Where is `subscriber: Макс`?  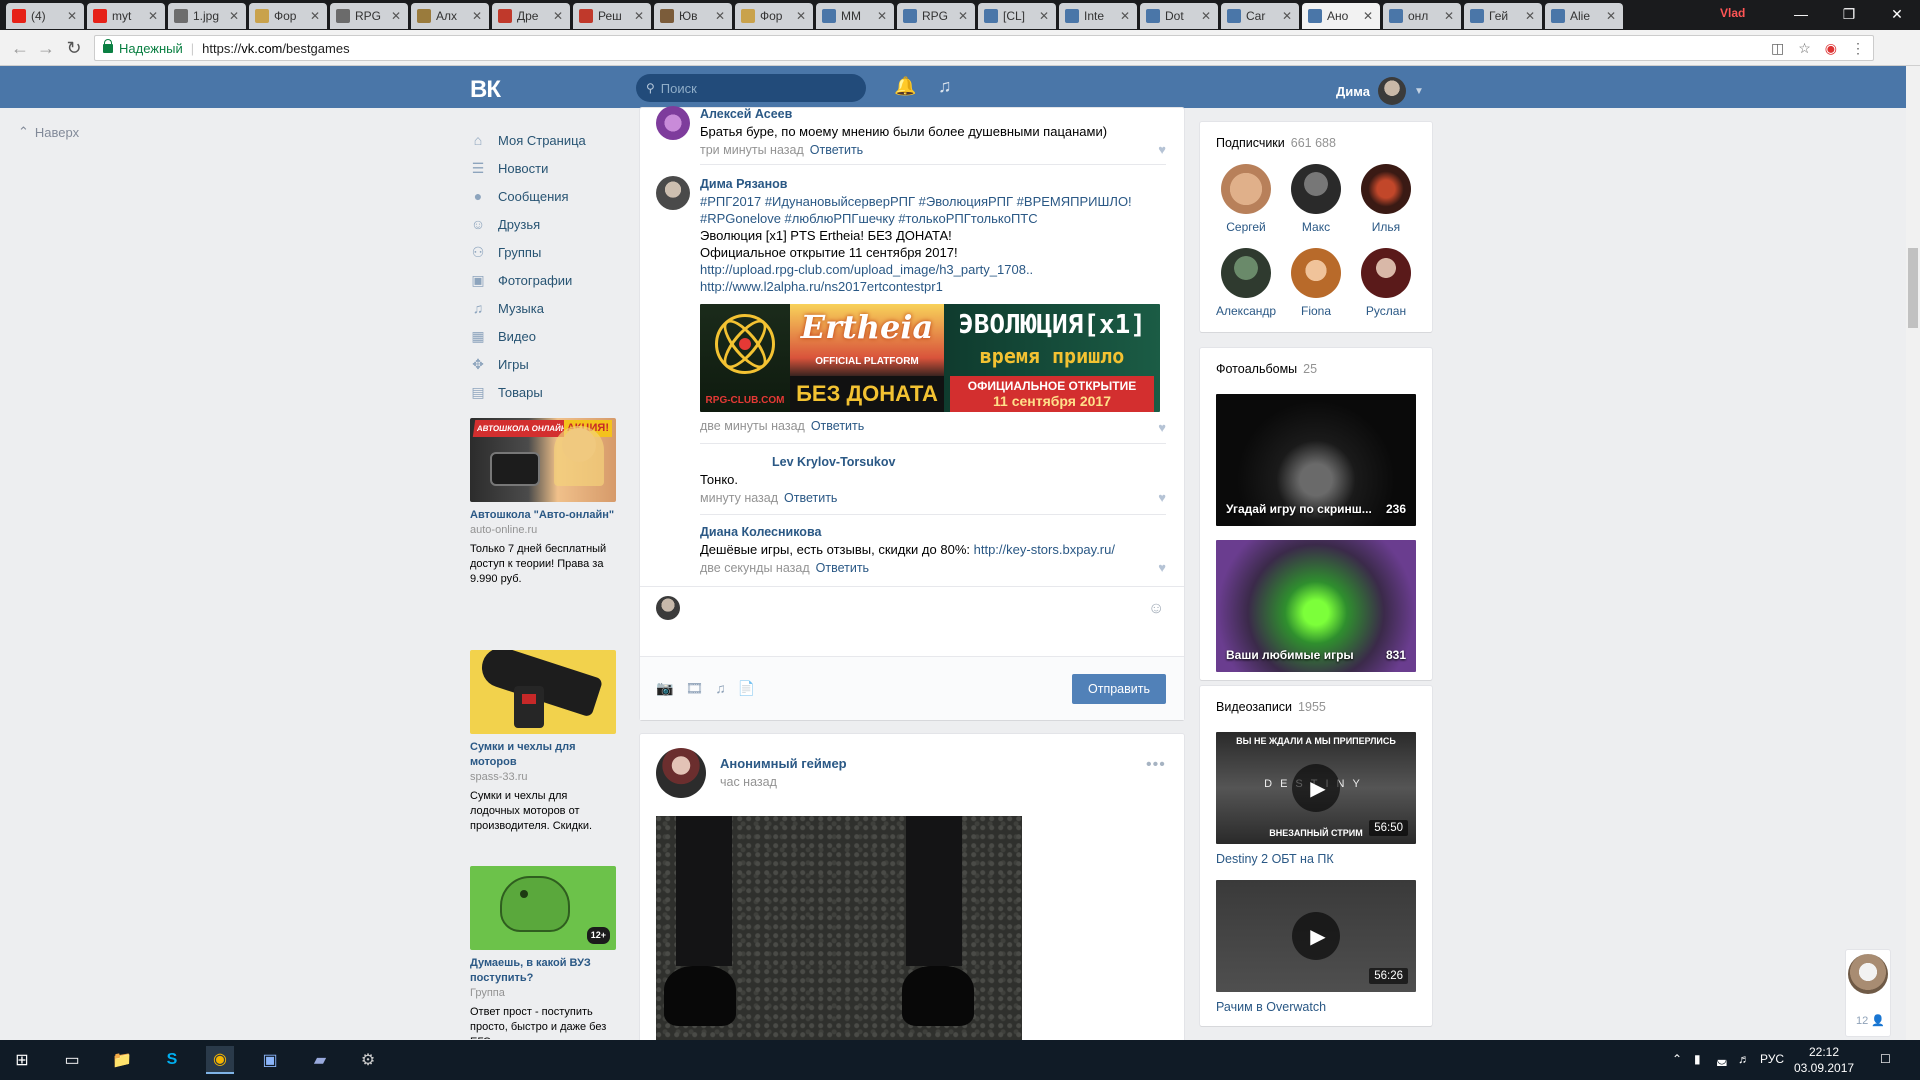 subscriber: Макс is located at coordinates (1316, 199).